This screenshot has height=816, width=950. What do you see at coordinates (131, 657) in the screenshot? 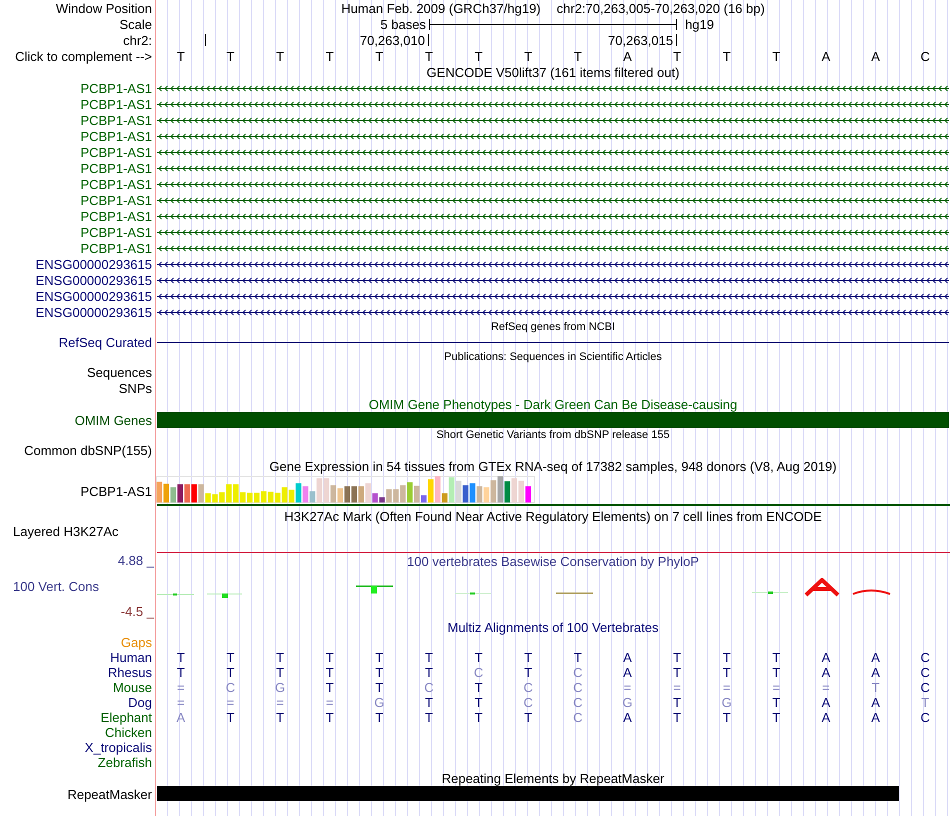
I see `track-label: Human` at bounding box center [131, 657].